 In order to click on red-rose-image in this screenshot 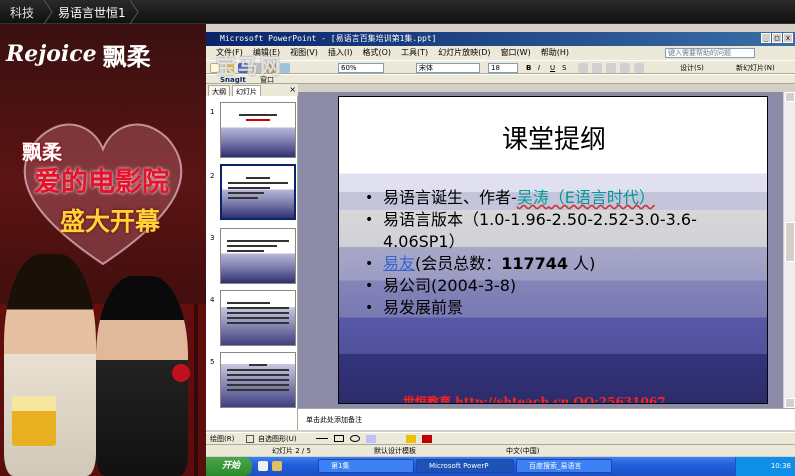, I will do `click(181, 373)`.